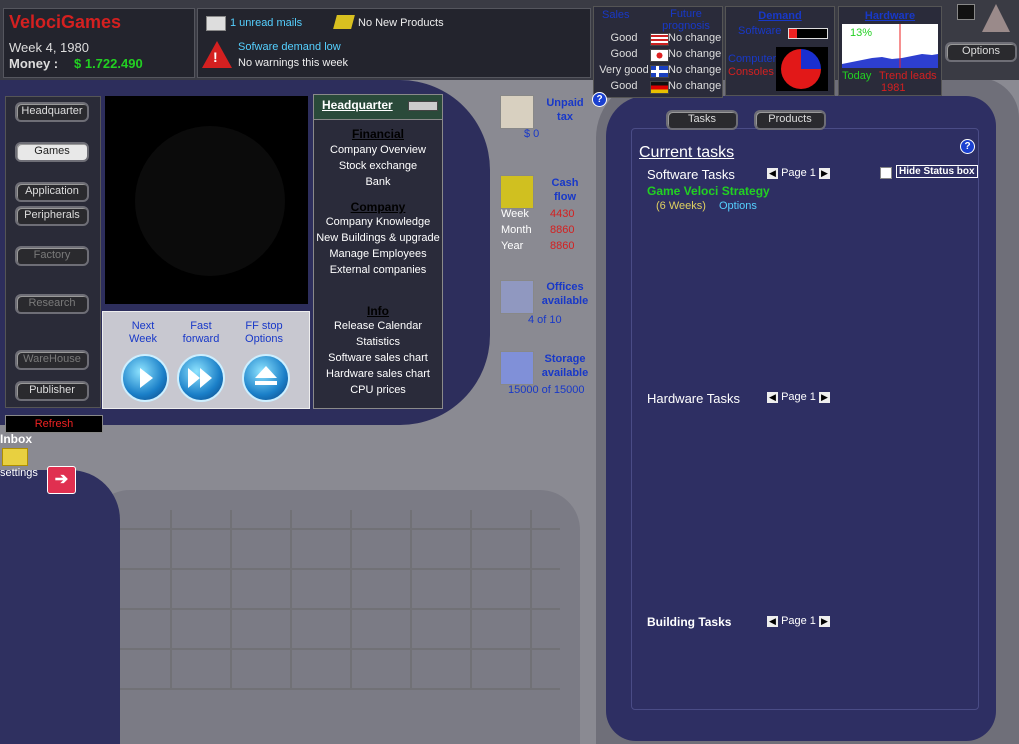  I want to click on demand-title: Demand, so click(780, 16).